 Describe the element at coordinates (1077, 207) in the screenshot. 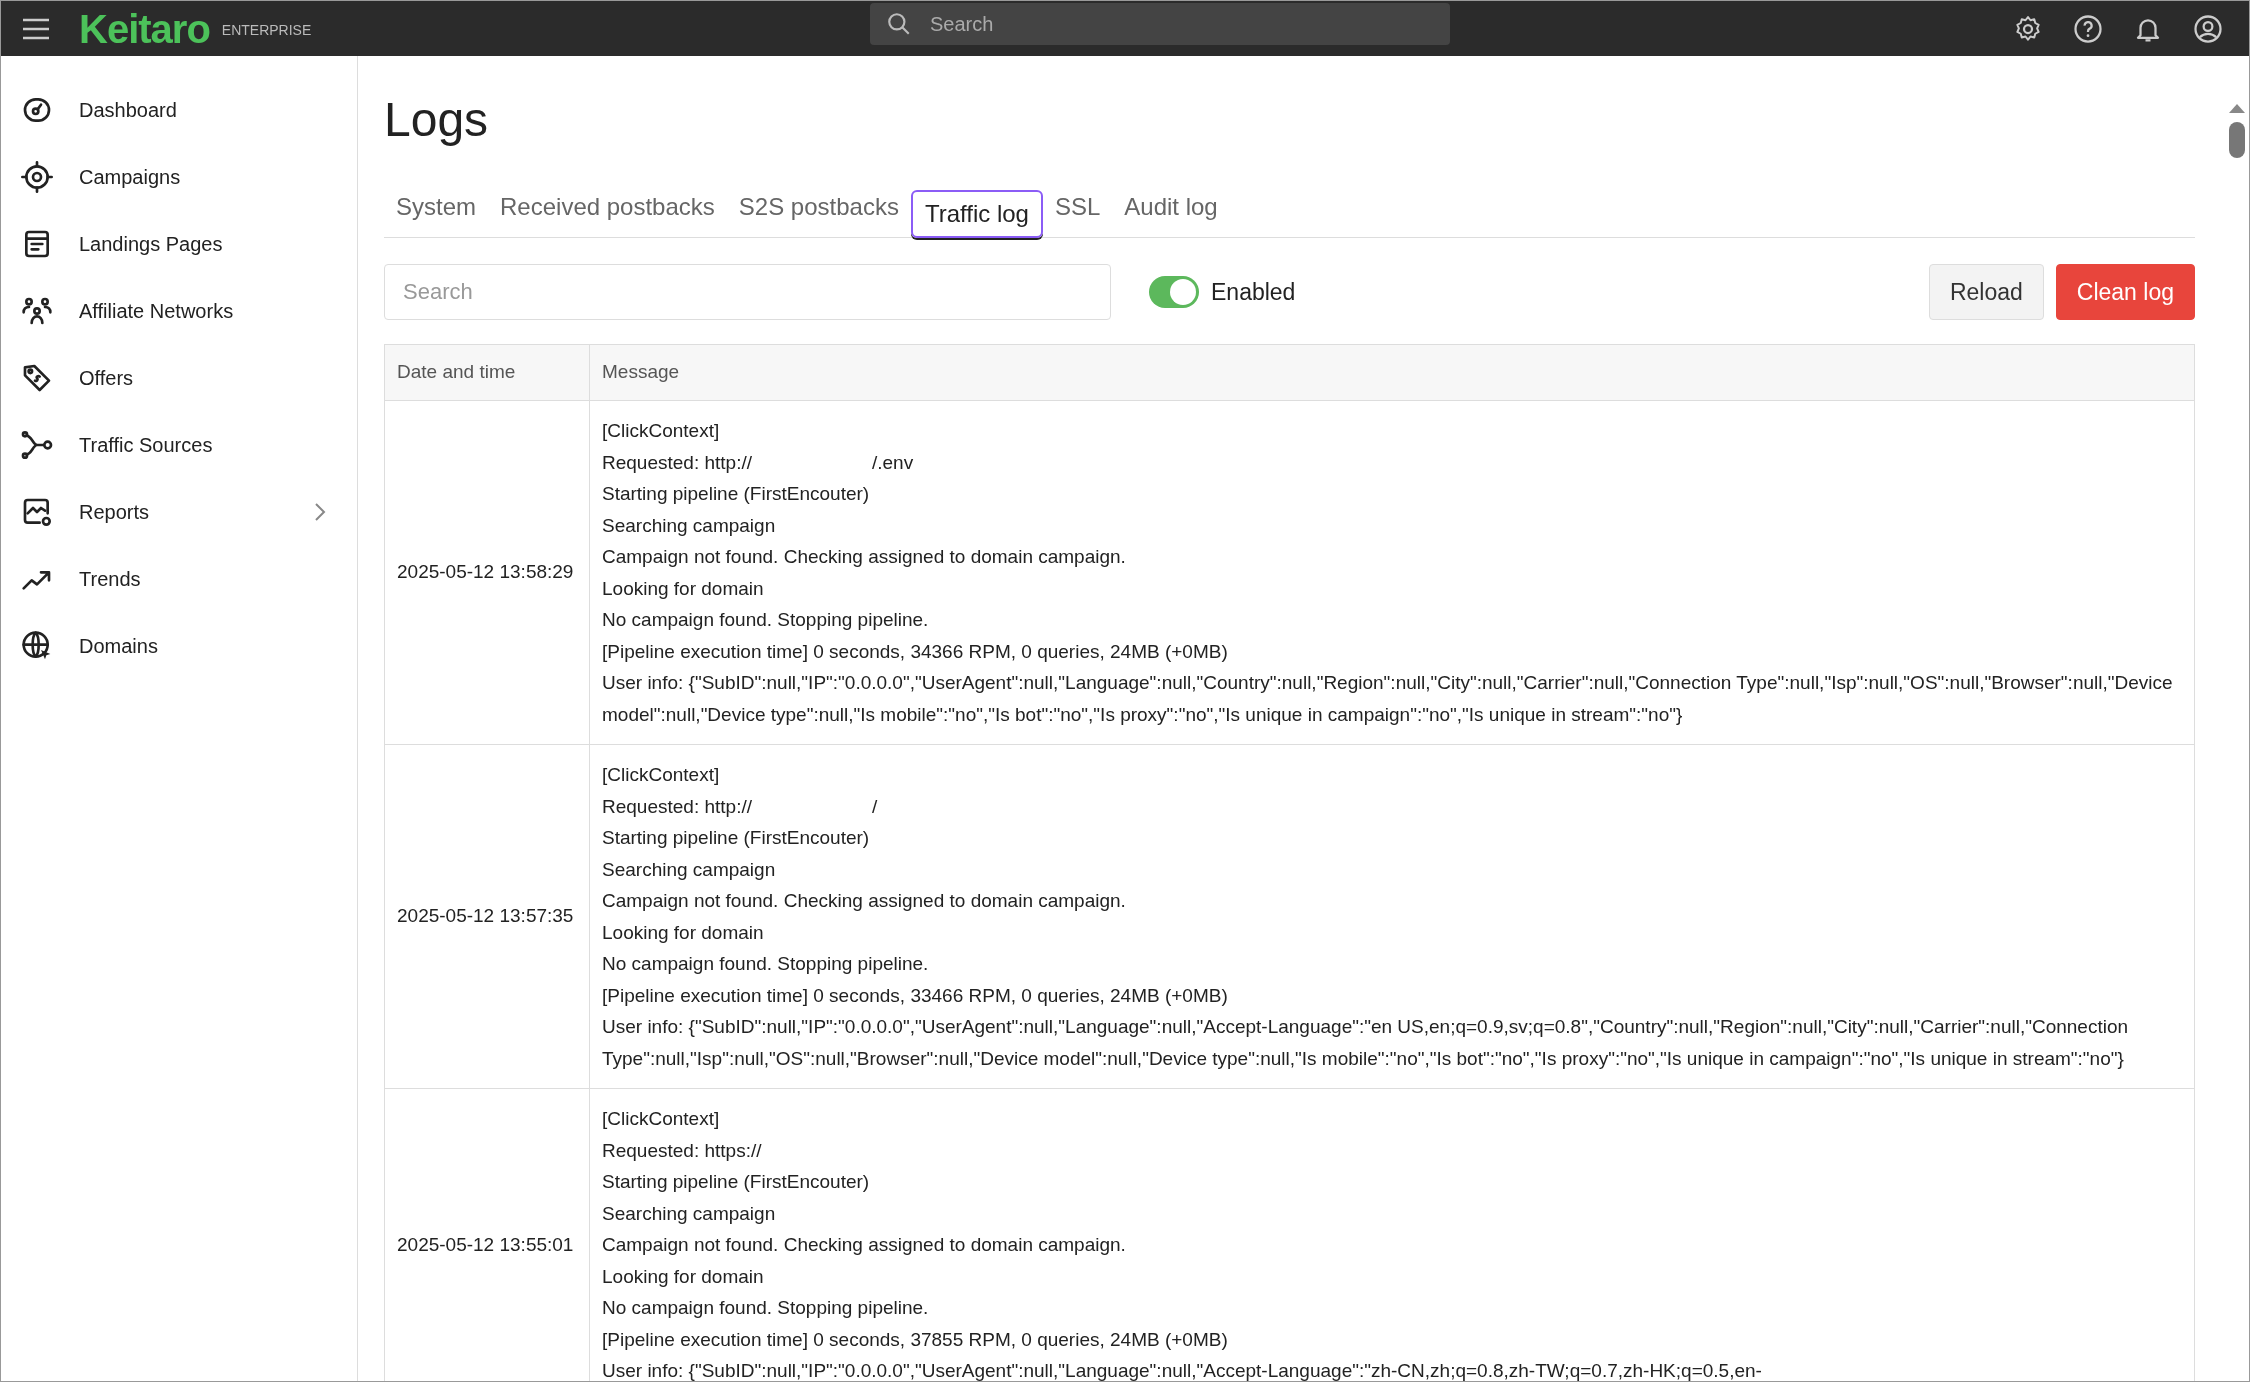

I see `tab: SSL` at that location.